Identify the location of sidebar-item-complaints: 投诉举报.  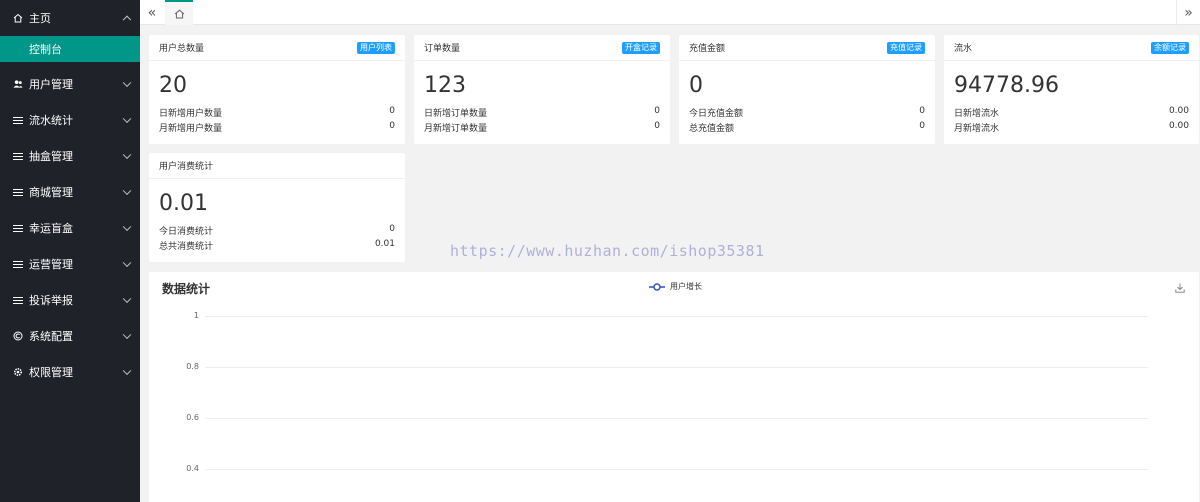
(70, 300).